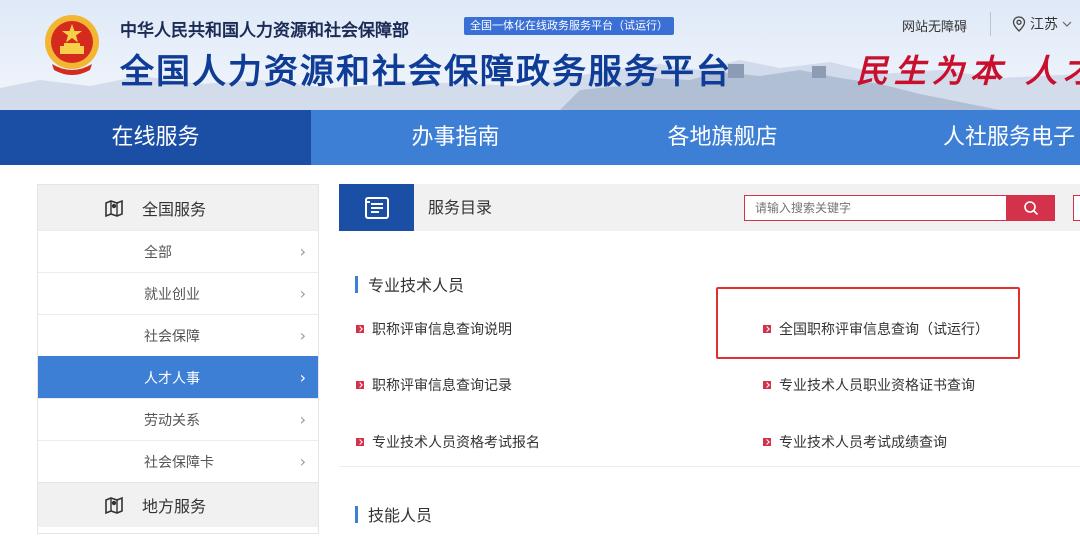 This screenshot has height=540, width=1080. I want to click on search-button, so click(1031, 208).